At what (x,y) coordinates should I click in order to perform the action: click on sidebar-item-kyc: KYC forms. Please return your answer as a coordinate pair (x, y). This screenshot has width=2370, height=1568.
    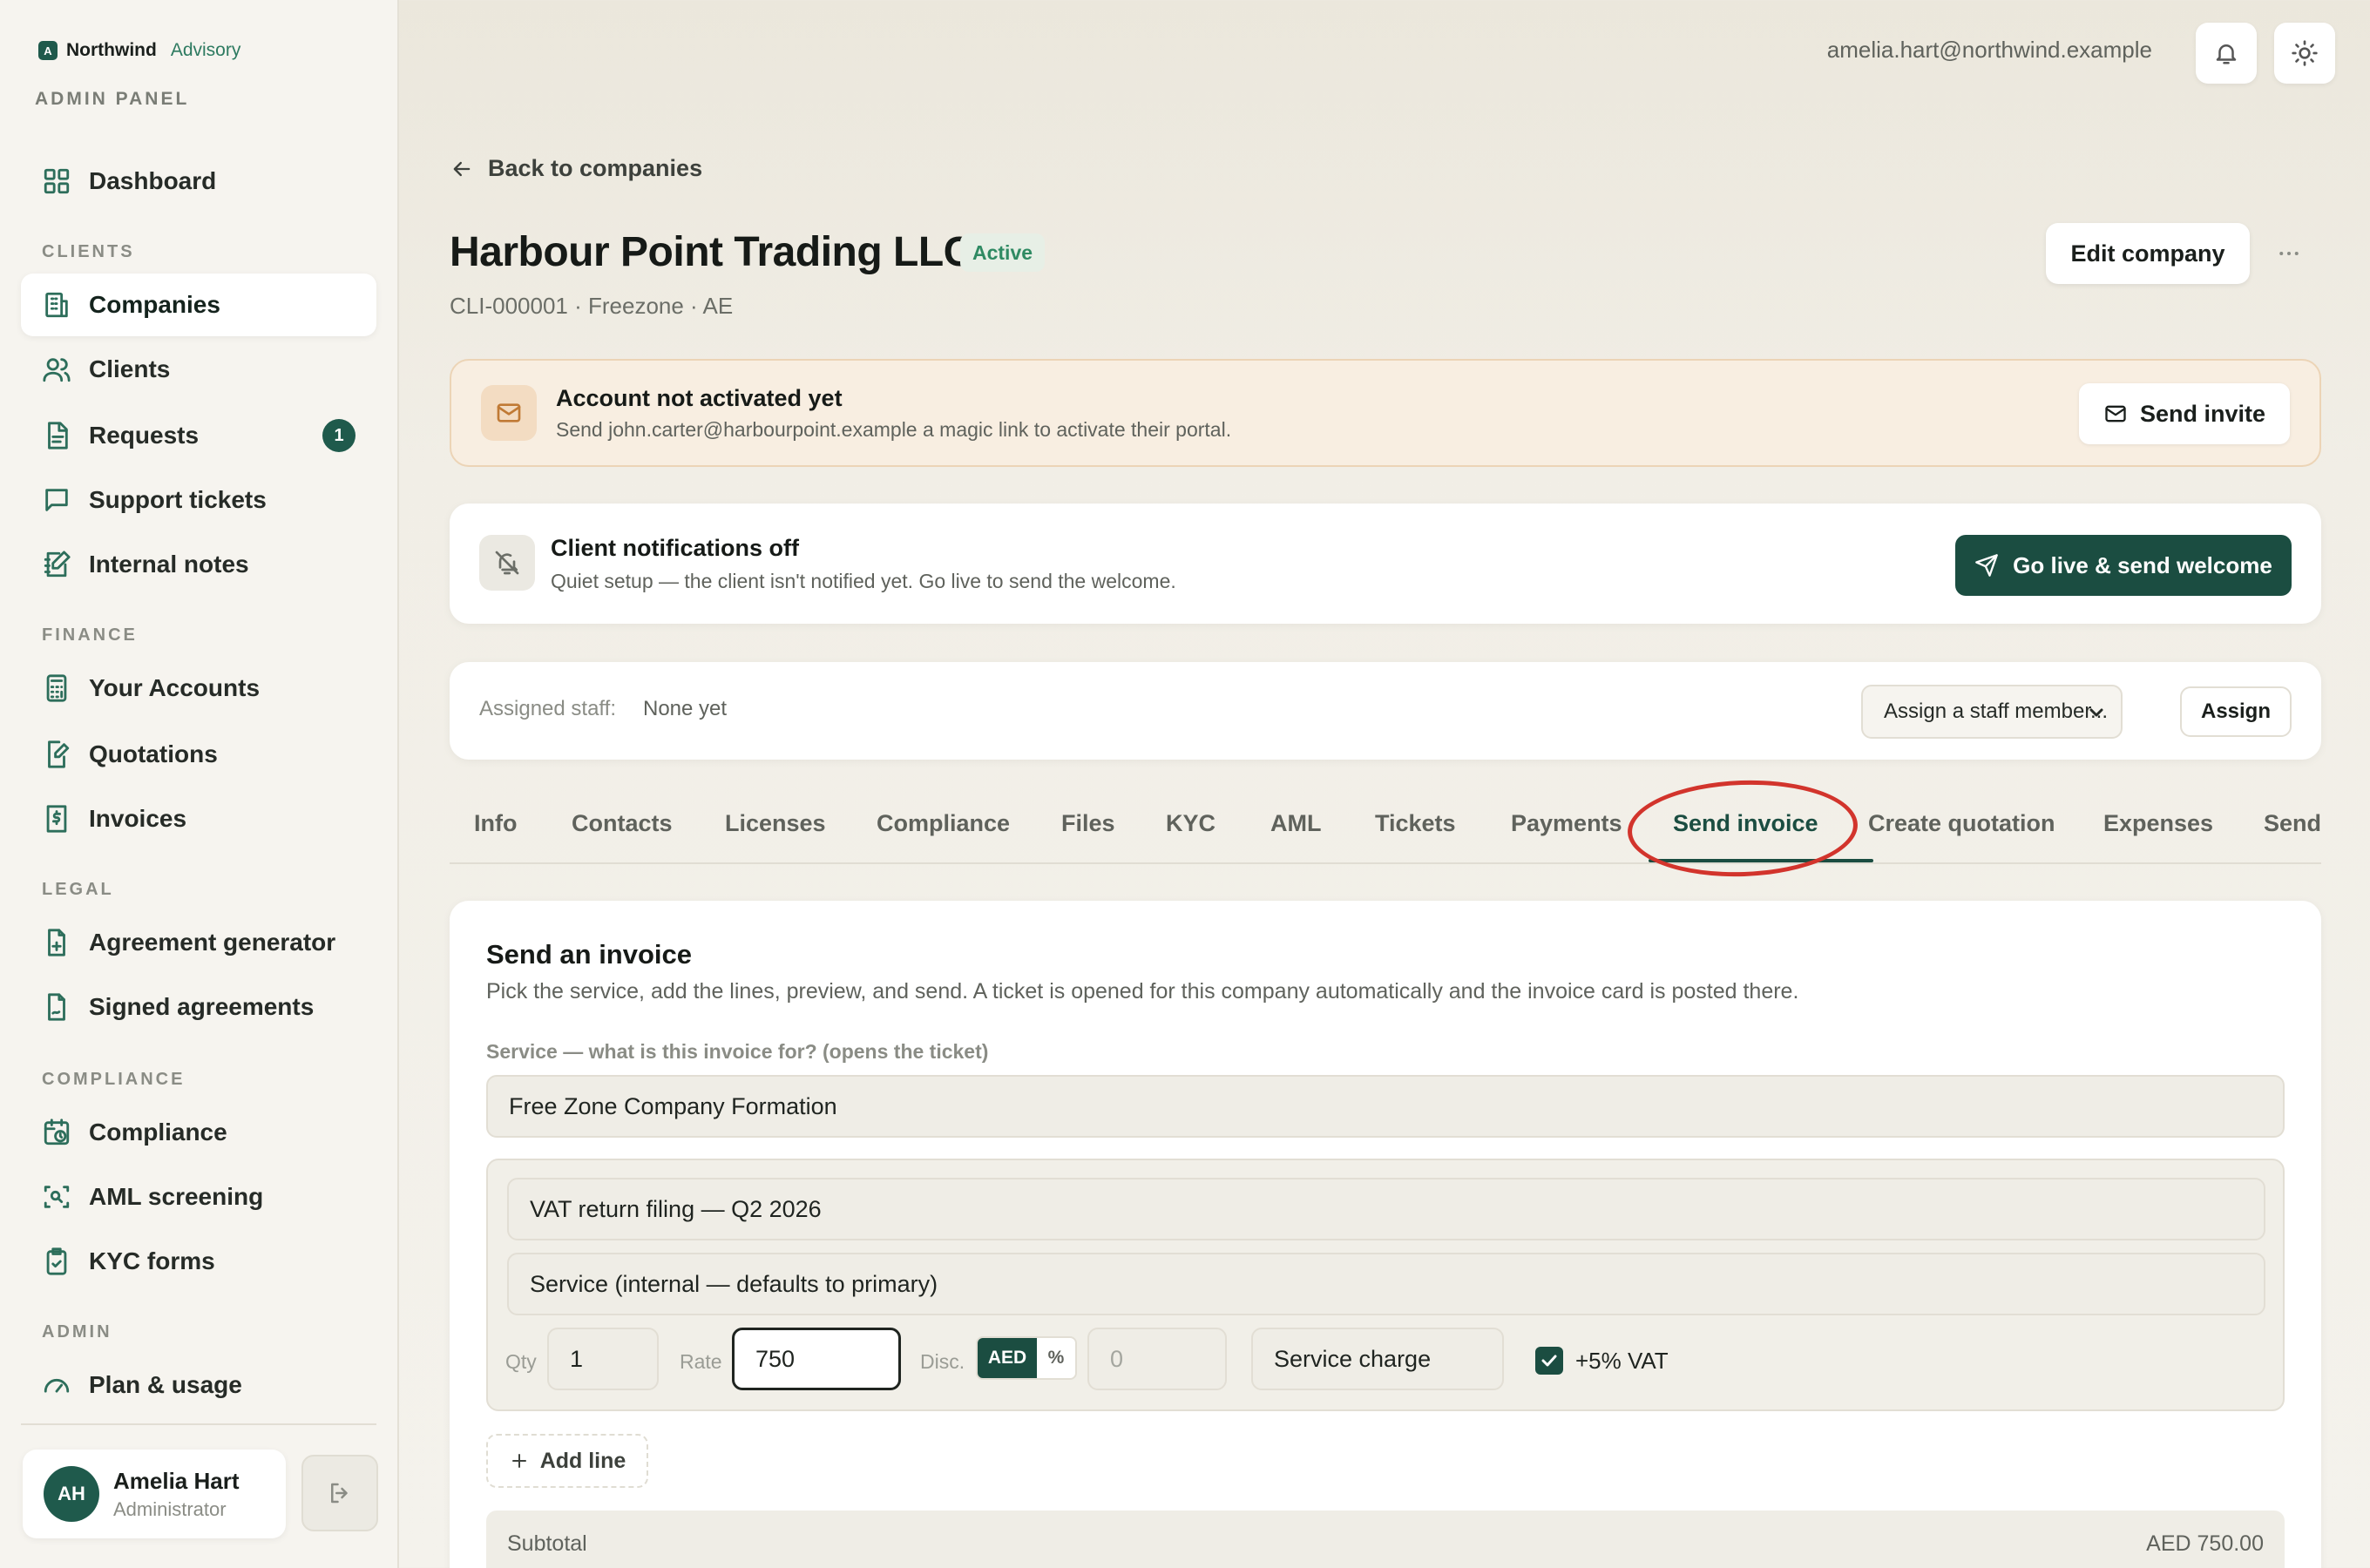
    Looking at the image, I should click on (198, 1261).